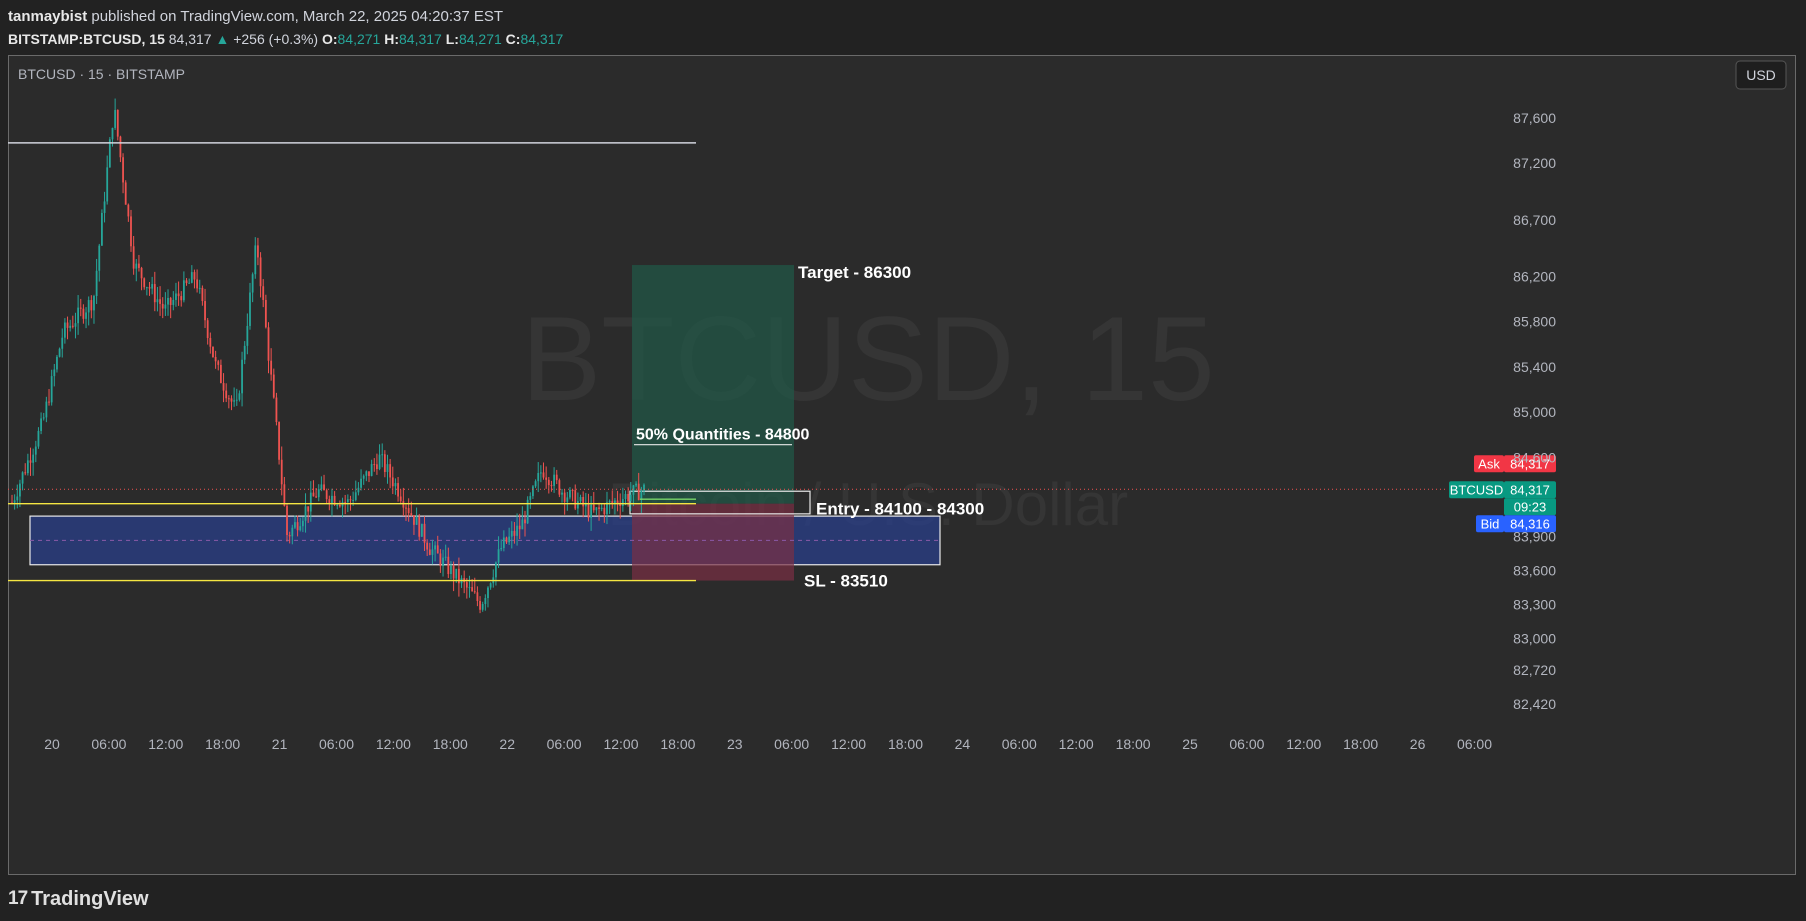 The height and width of the screenshot is (921, 1806). Describe the element at coordinates (78, 899) in the screenshot. I see `footer-brand: 17 TradingView` at that location.